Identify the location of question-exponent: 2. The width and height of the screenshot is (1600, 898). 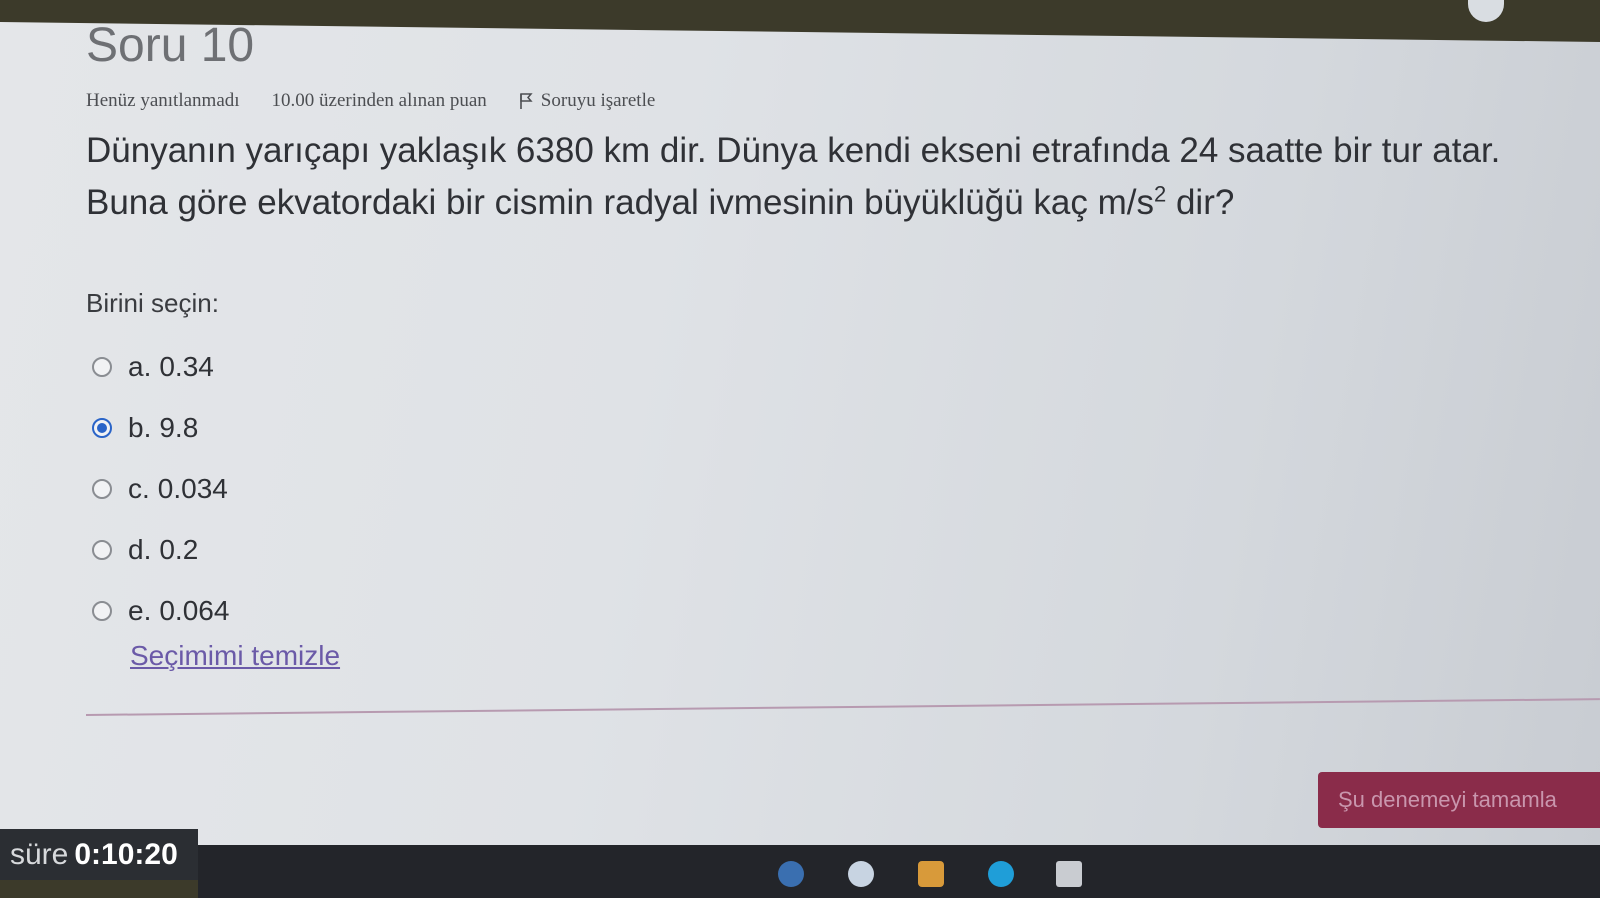
(1160, 194).